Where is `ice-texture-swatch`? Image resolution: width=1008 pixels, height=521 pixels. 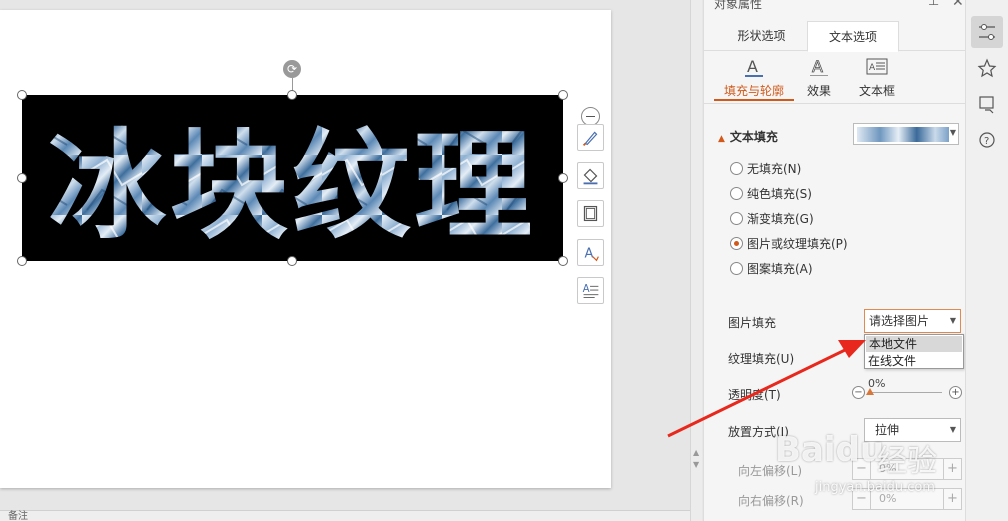
ice-texture-swatch is located at coordinates (903, 134).